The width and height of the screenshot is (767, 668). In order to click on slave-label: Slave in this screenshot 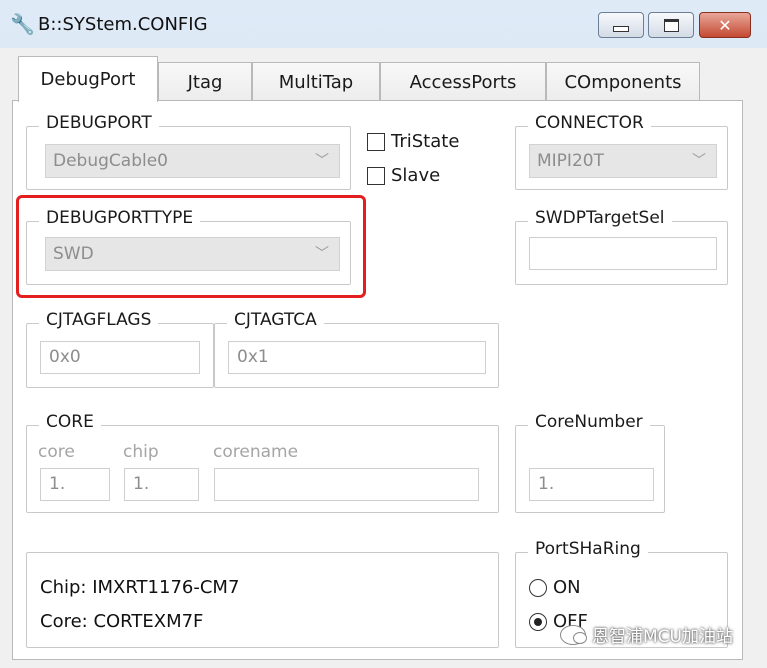, I will do `click(416, 175)`.